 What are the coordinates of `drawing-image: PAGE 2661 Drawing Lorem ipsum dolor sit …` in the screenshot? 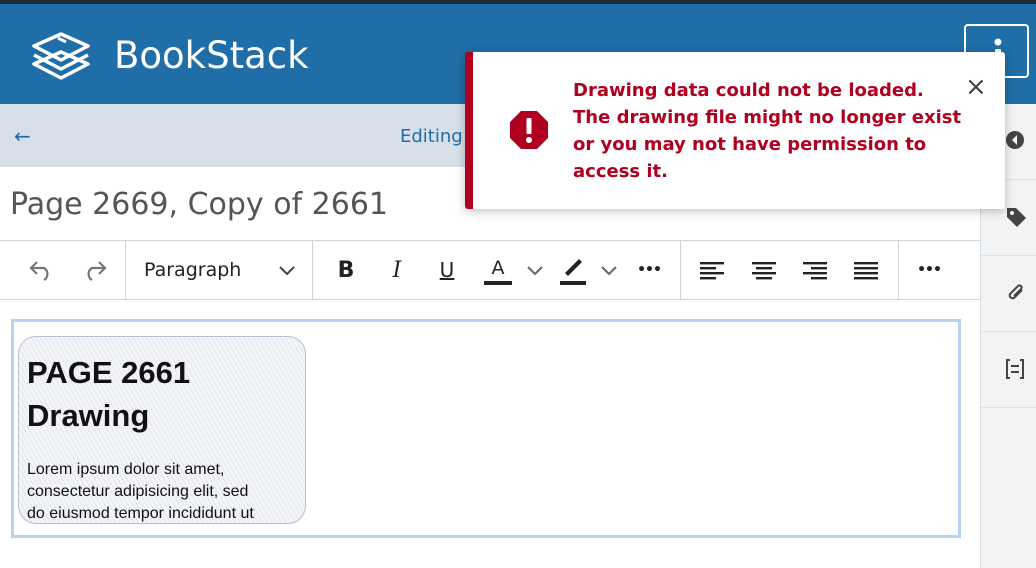 It's located at (162, 430).